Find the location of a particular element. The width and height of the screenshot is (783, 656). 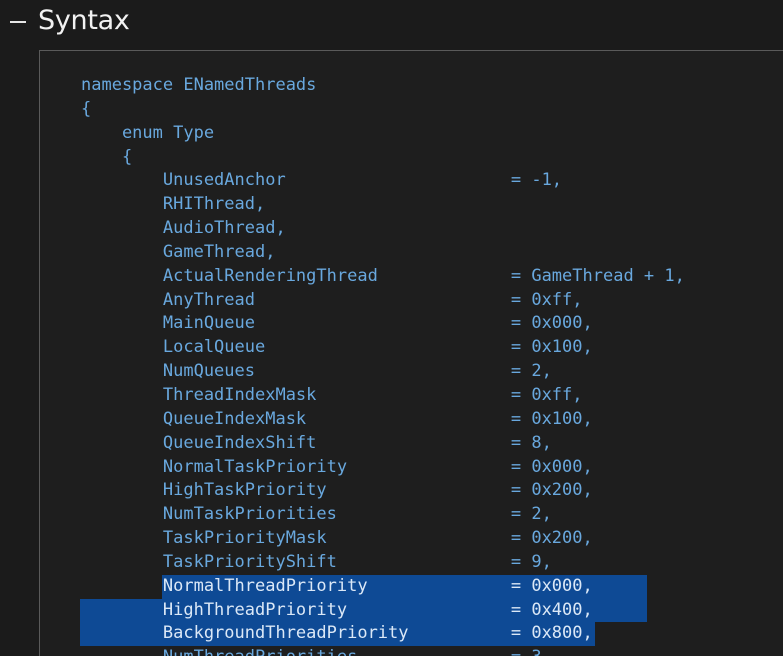

code-line: NumQueues = 2, is located at coordinates (383, 372).